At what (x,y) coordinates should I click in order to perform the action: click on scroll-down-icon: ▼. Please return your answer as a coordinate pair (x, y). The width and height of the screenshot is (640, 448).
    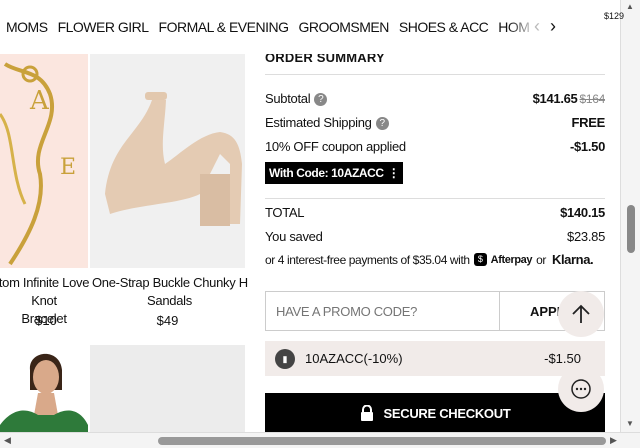
    Looking at the image, I should click on (630, 423).